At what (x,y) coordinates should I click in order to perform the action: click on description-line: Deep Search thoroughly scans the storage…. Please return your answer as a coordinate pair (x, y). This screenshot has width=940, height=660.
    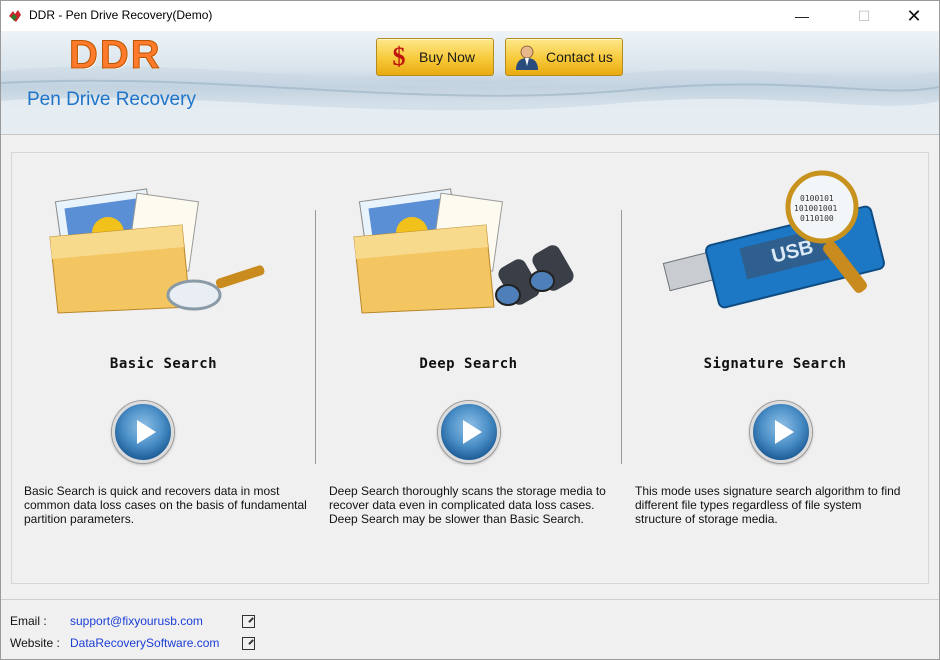
    Looking at the image, I should click on (467, 491).